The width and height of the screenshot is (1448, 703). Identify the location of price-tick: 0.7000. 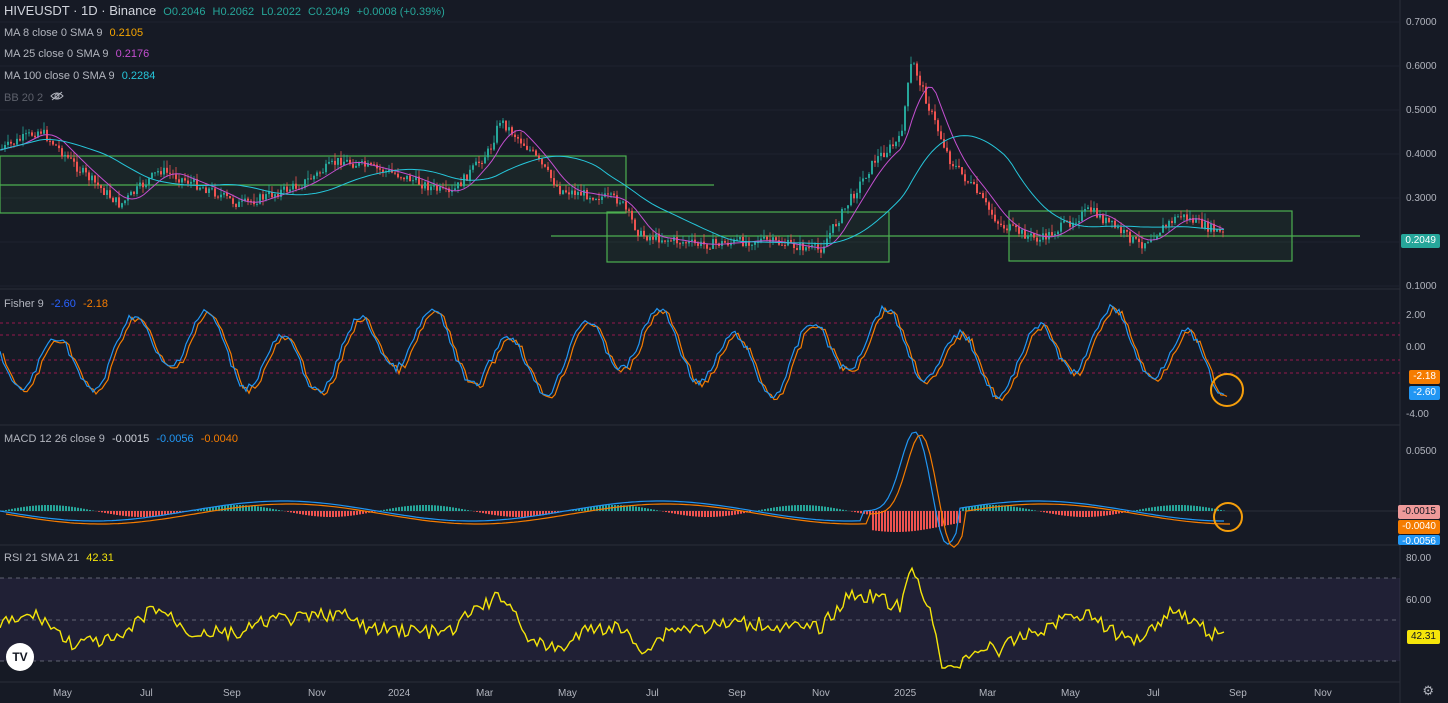
(1421, 22).